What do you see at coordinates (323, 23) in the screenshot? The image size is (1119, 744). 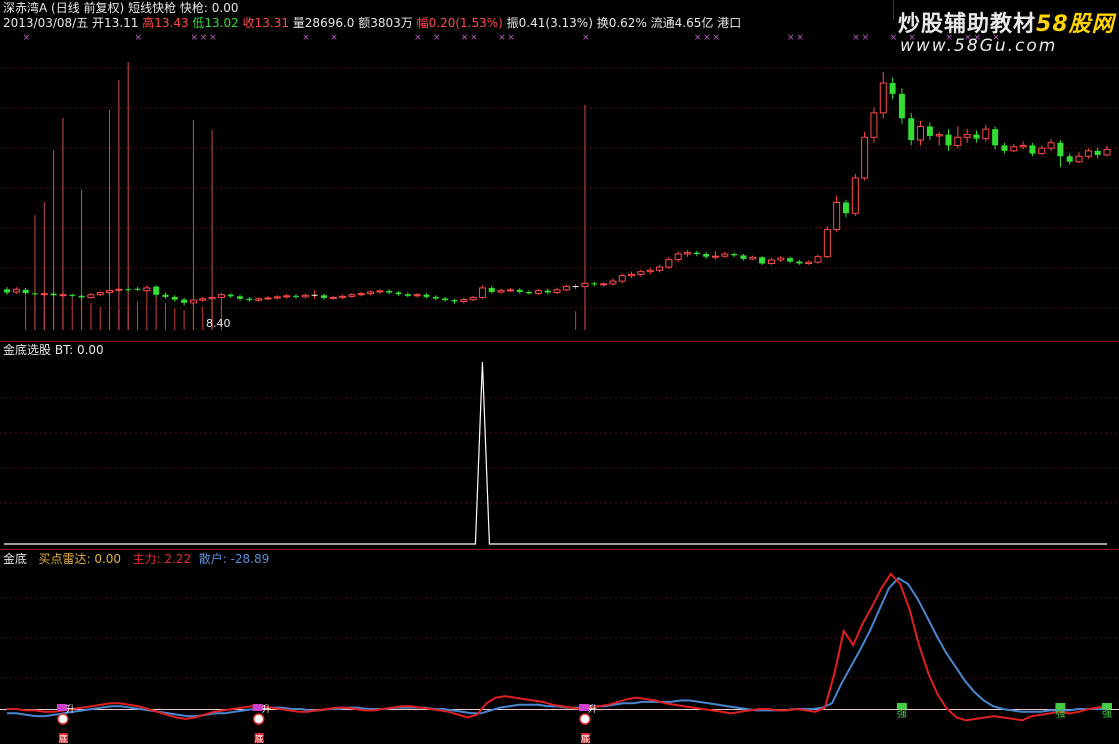 I see `volume-label: 量28696.0` at bounding box center [323, 23].